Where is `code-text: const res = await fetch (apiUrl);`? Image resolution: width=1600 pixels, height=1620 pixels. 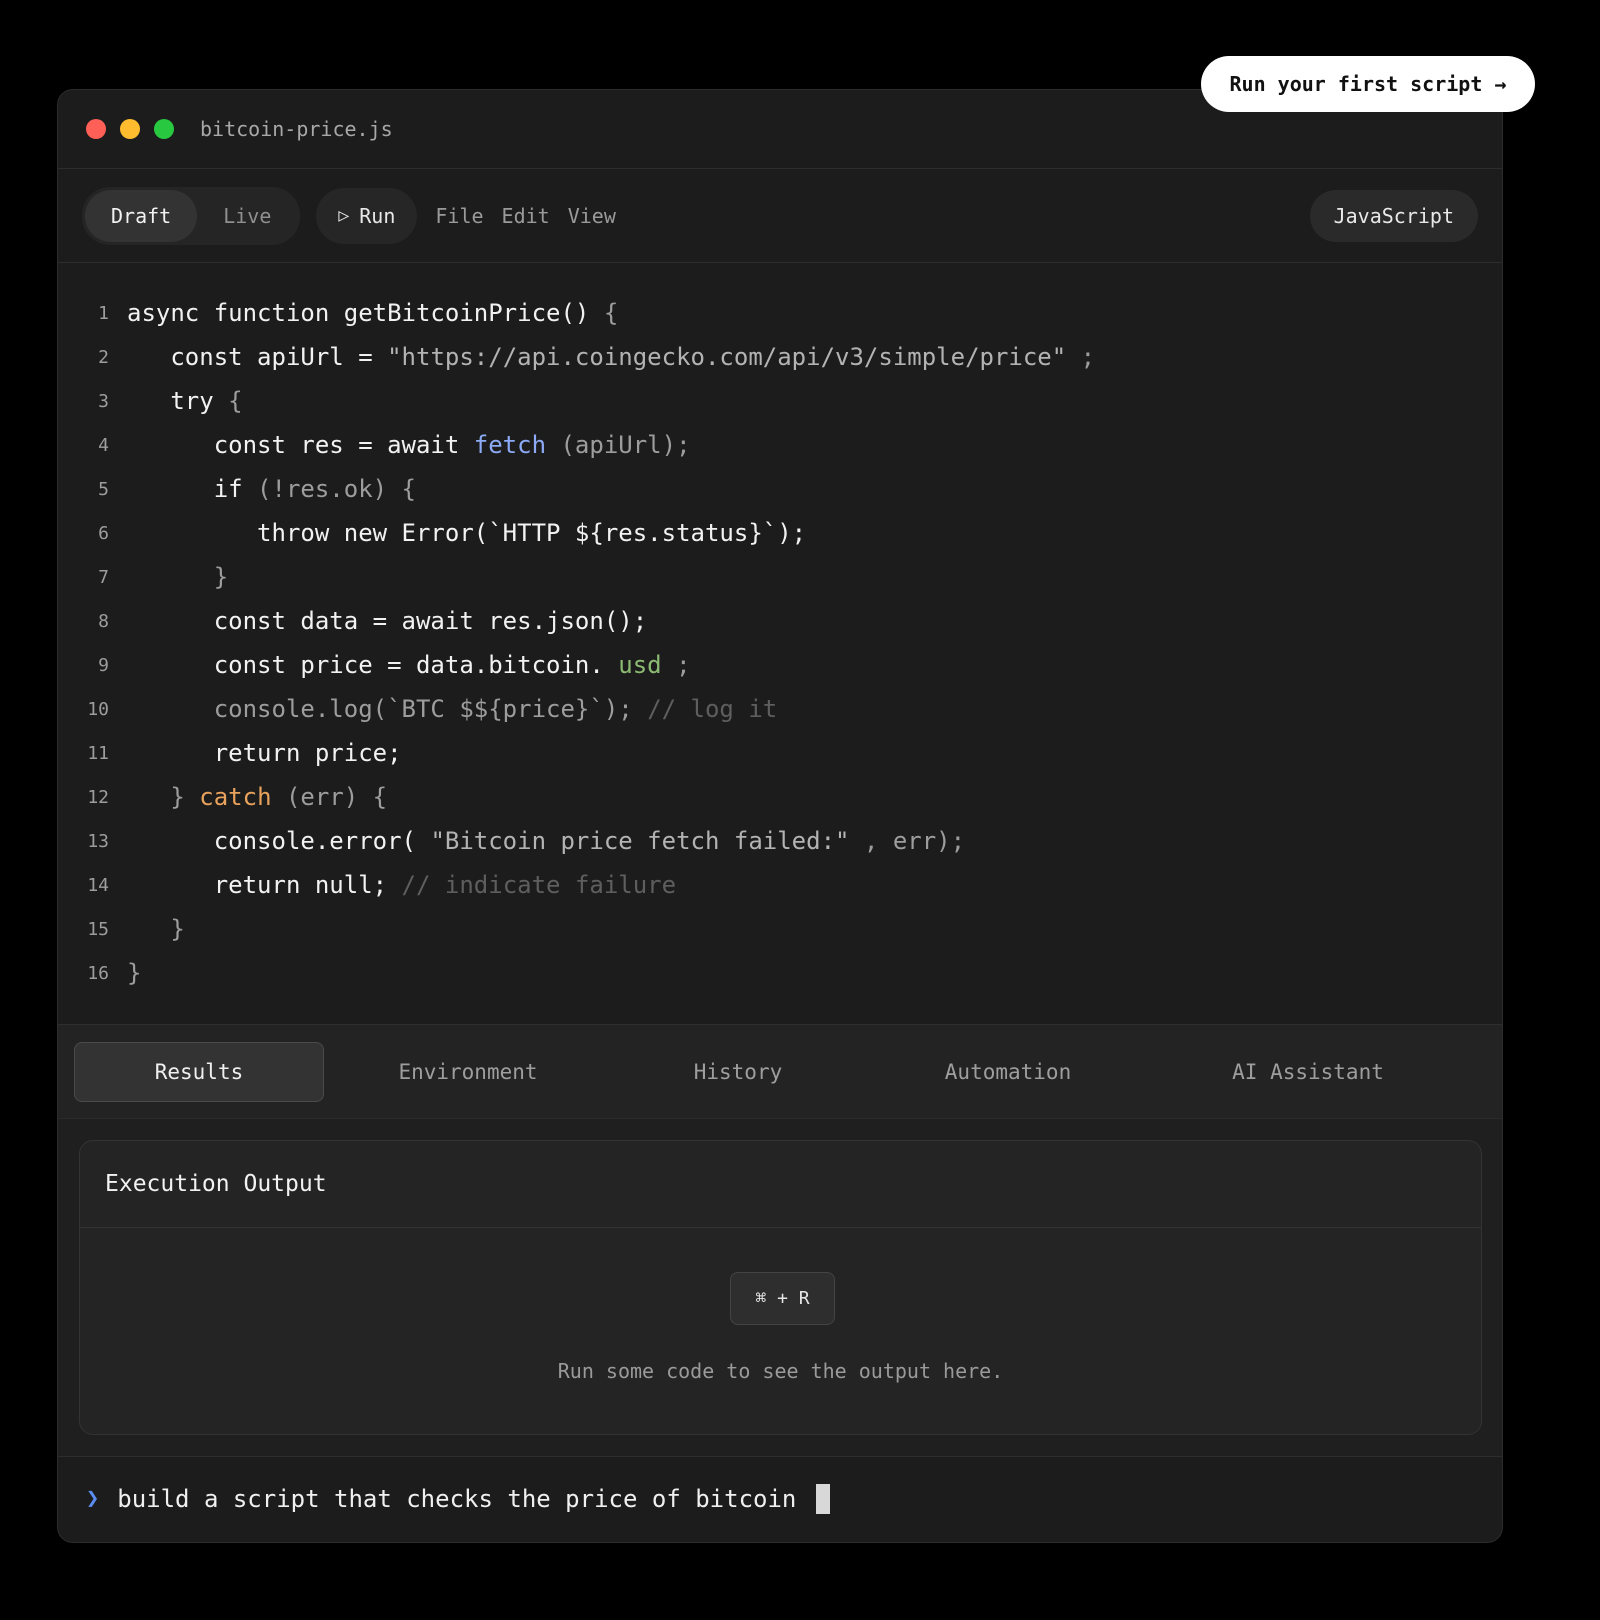
code-text: const res = await fetch (apiUrl); is located at coordinates (409, 445).